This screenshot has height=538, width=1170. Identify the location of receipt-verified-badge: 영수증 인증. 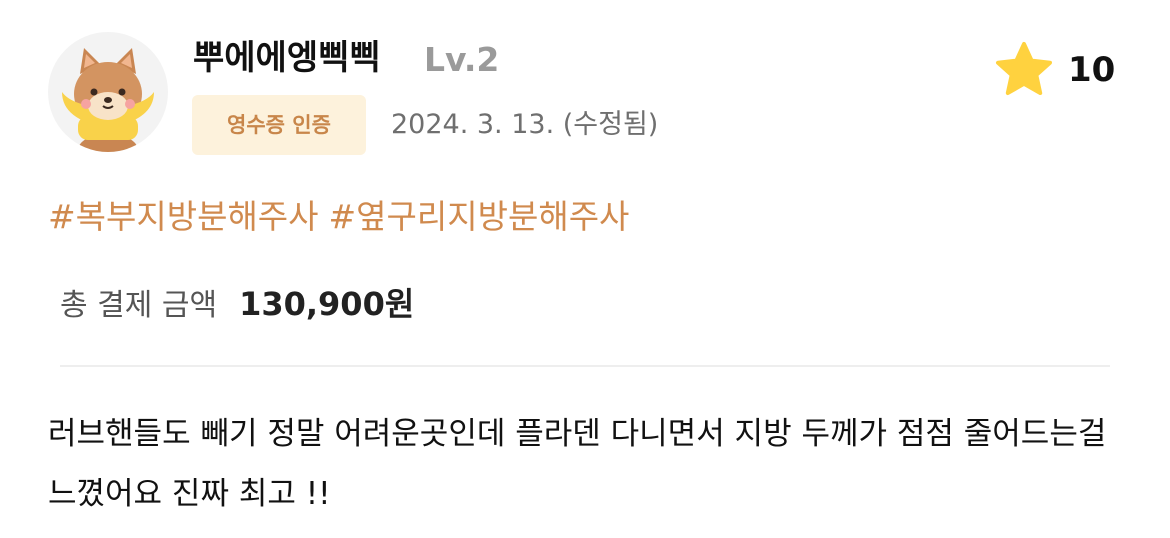
(279, 125).